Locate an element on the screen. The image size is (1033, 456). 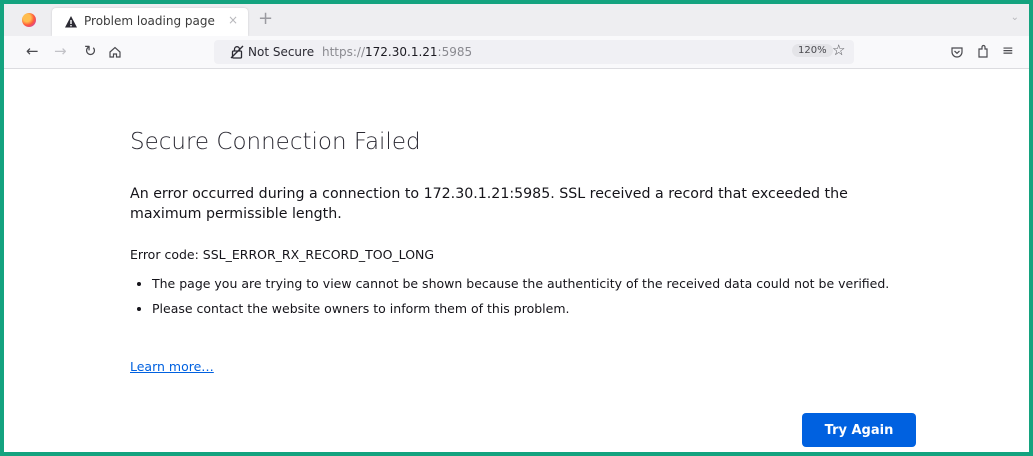
firefox-logo-icon is located at coordinates (29, 20).